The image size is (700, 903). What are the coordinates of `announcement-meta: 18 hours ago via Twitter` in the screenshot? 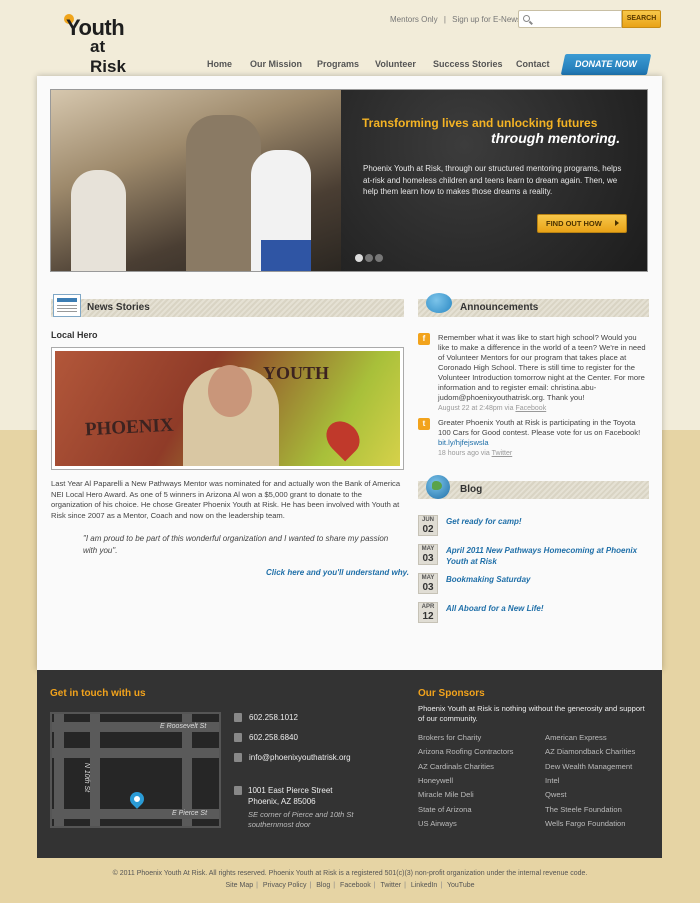 It's located at (475, 453).